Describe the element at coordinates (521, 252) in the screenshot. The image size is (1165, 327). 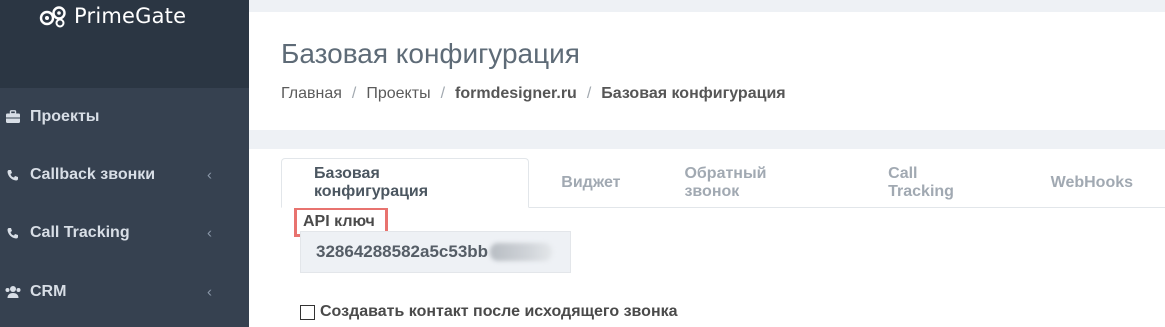
I see `redacted-blur` at that location.